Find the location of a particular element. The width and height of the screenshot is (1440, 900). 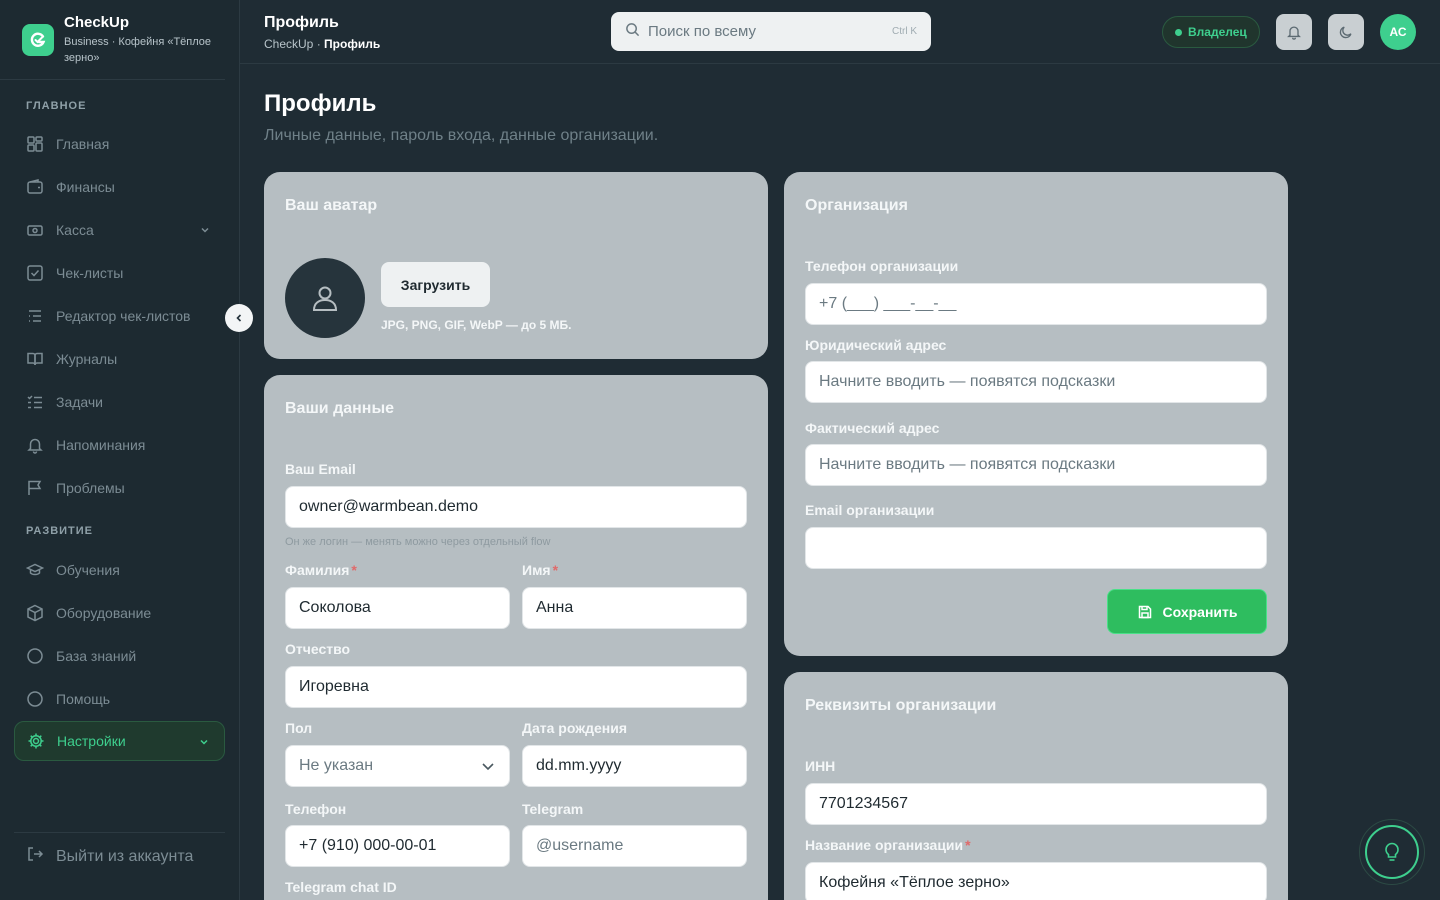

breadcrumb-current: Профиль is located at coordinates (352, 44).